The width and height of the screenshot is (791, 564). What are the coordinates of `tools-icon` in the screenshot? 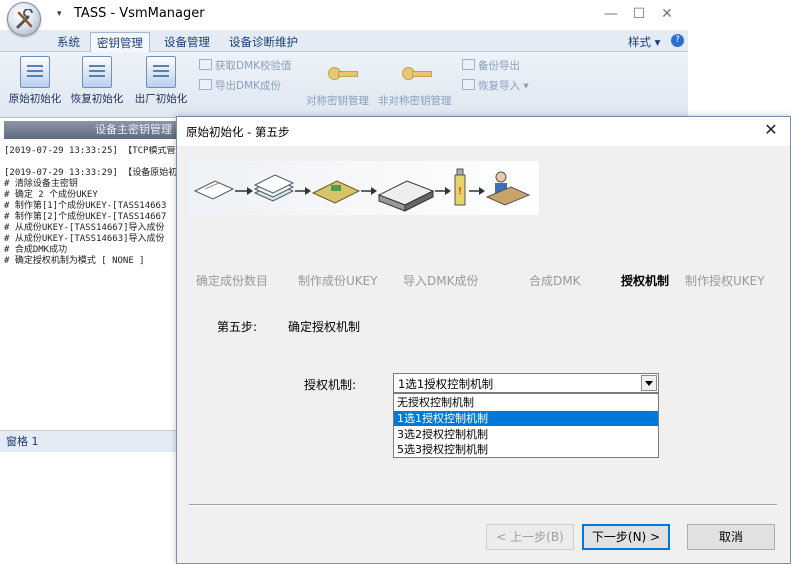 It's located at (24, 19).